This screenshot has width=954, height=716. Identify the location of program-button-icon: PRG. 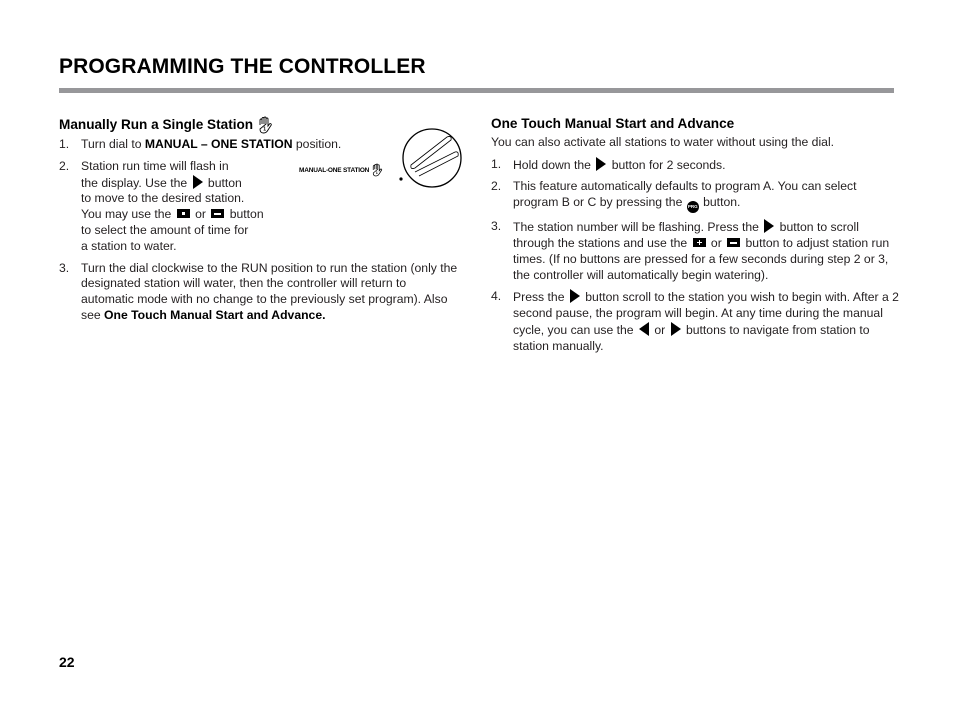
(692, 207).